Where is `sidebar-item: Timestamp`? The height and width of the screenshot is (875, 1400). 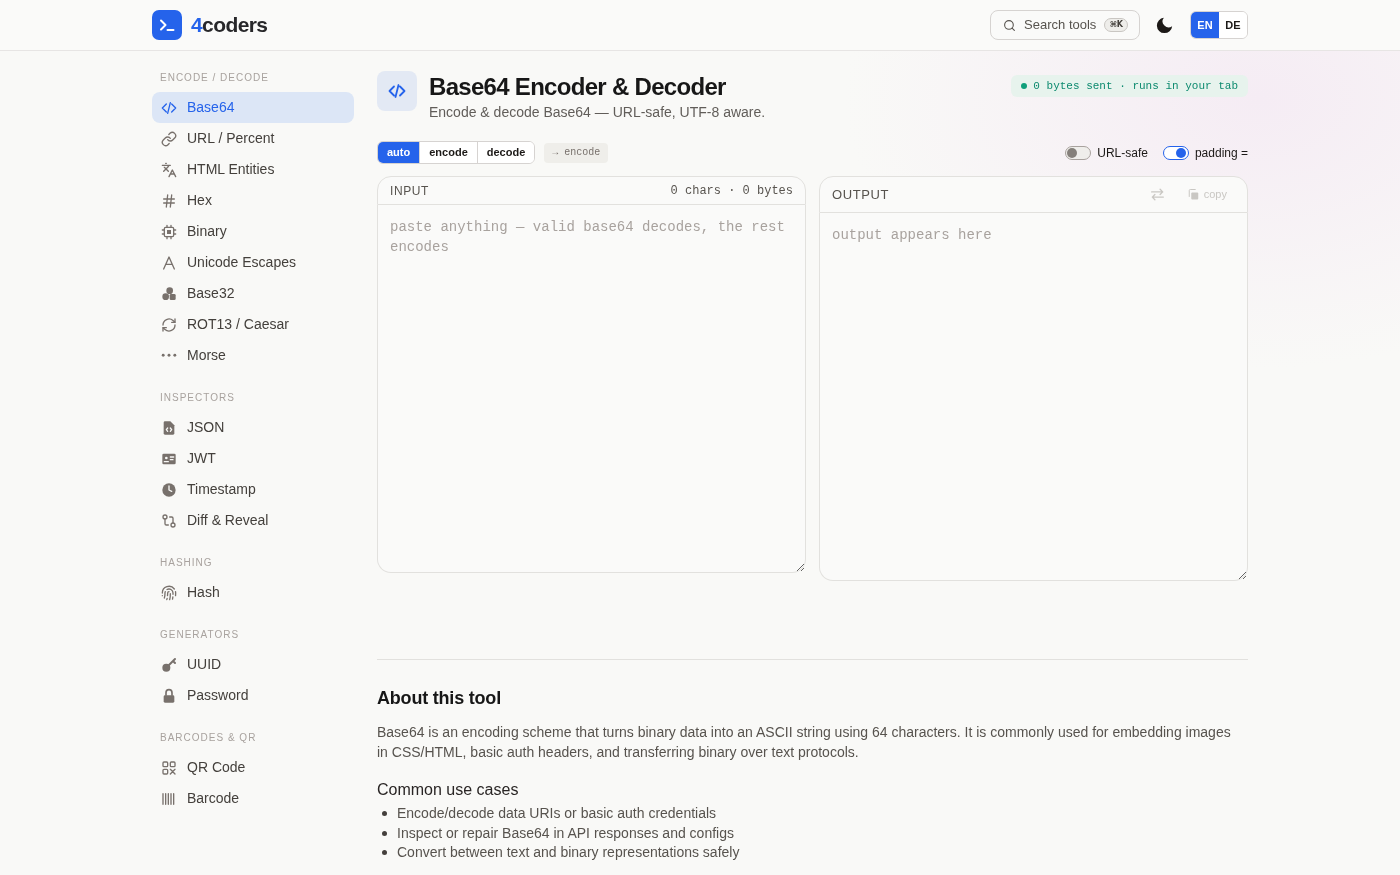
sidebar-item: Timestamp is located at coordinates (253, 489).